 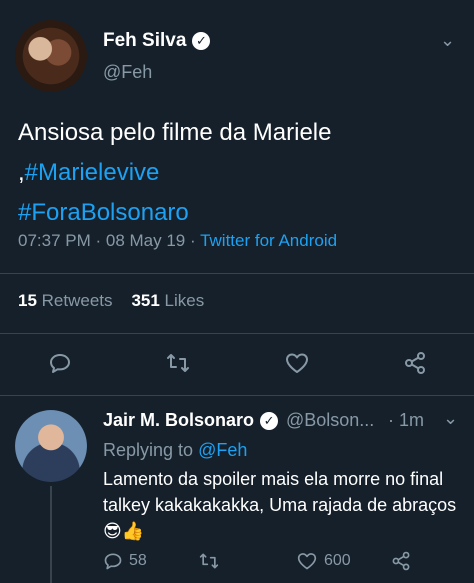 I want to click on reply-reply-action: 58, so click(x=125, y=561).